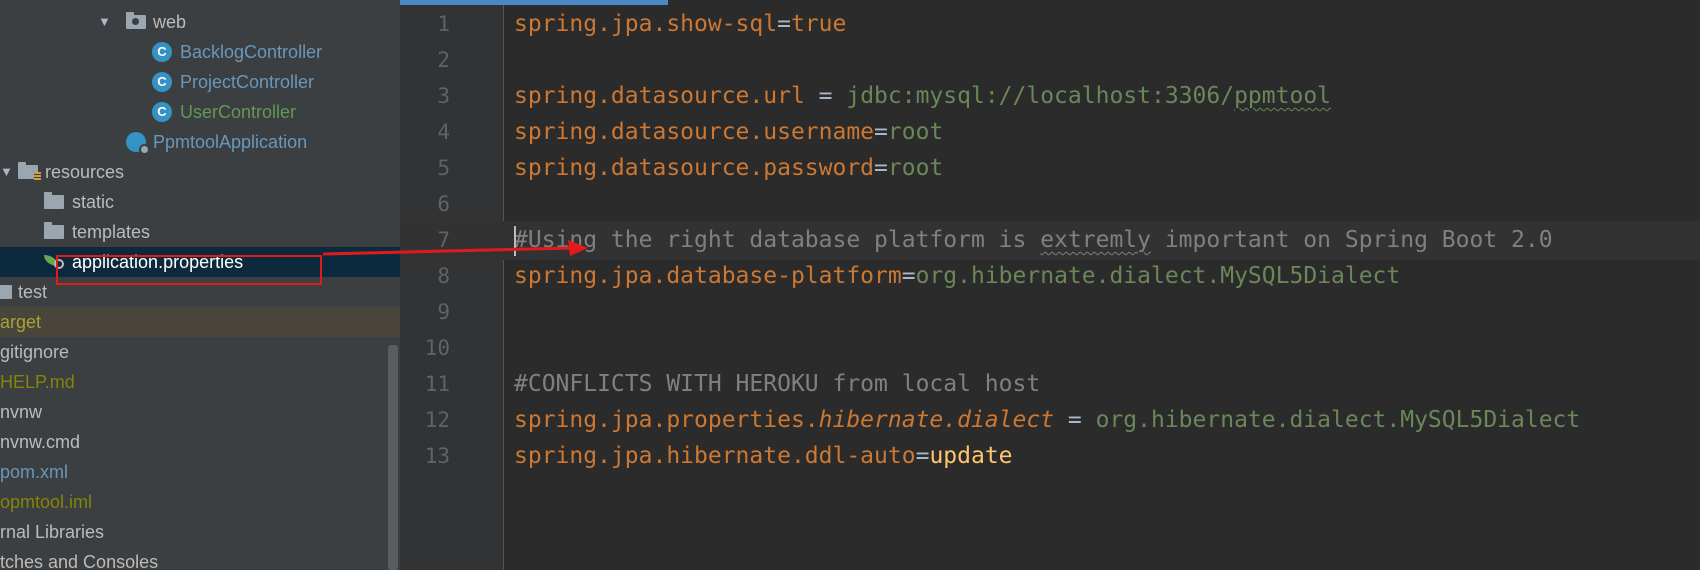 This screenshot has width=1700, height=570. I want to click on code-line: 4 spring.datasource.username=root, so click(1050, 132).